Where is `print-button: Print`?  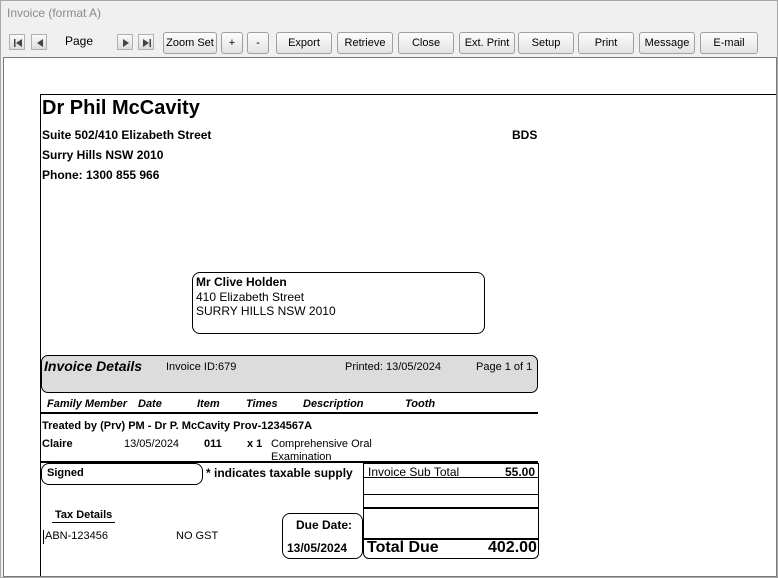
print-button: Print is located at coordinates (606, 43).